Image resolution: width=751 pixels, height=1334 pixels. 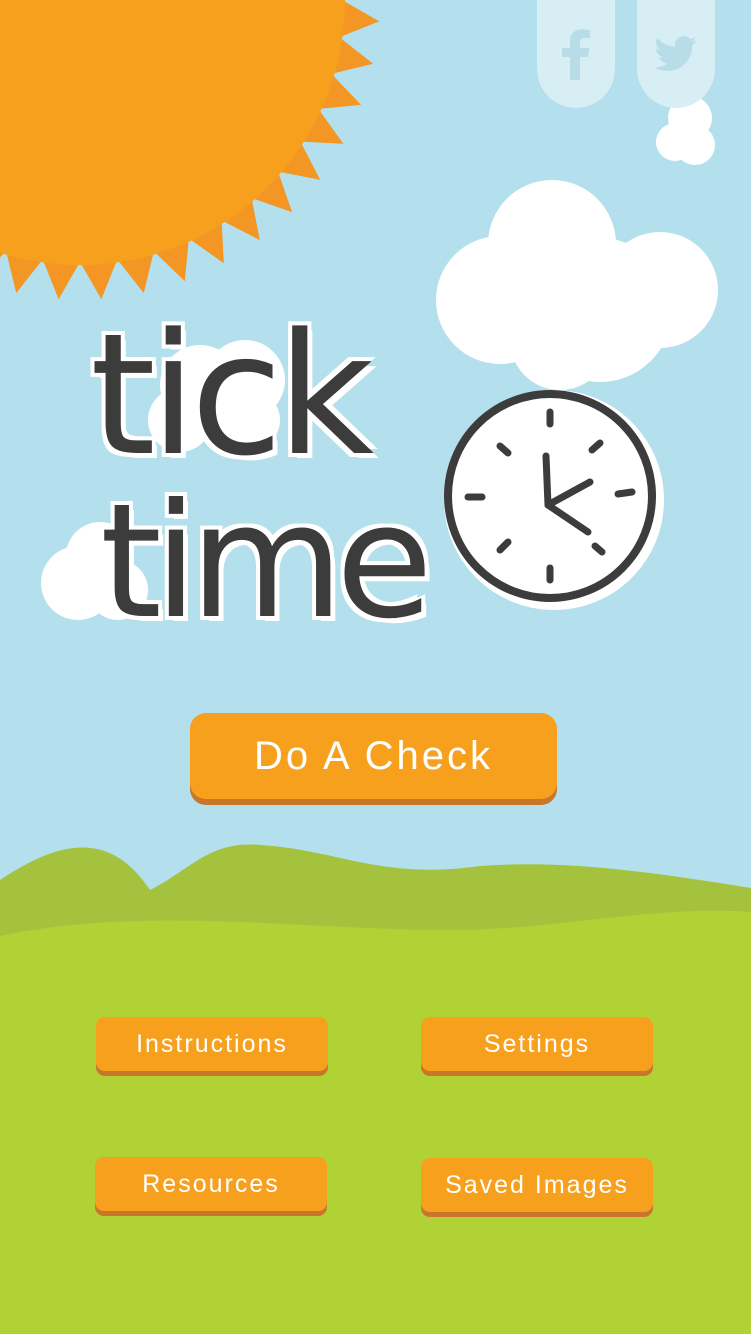 I want to click on facebook-icon, so click(x=576, y=54).